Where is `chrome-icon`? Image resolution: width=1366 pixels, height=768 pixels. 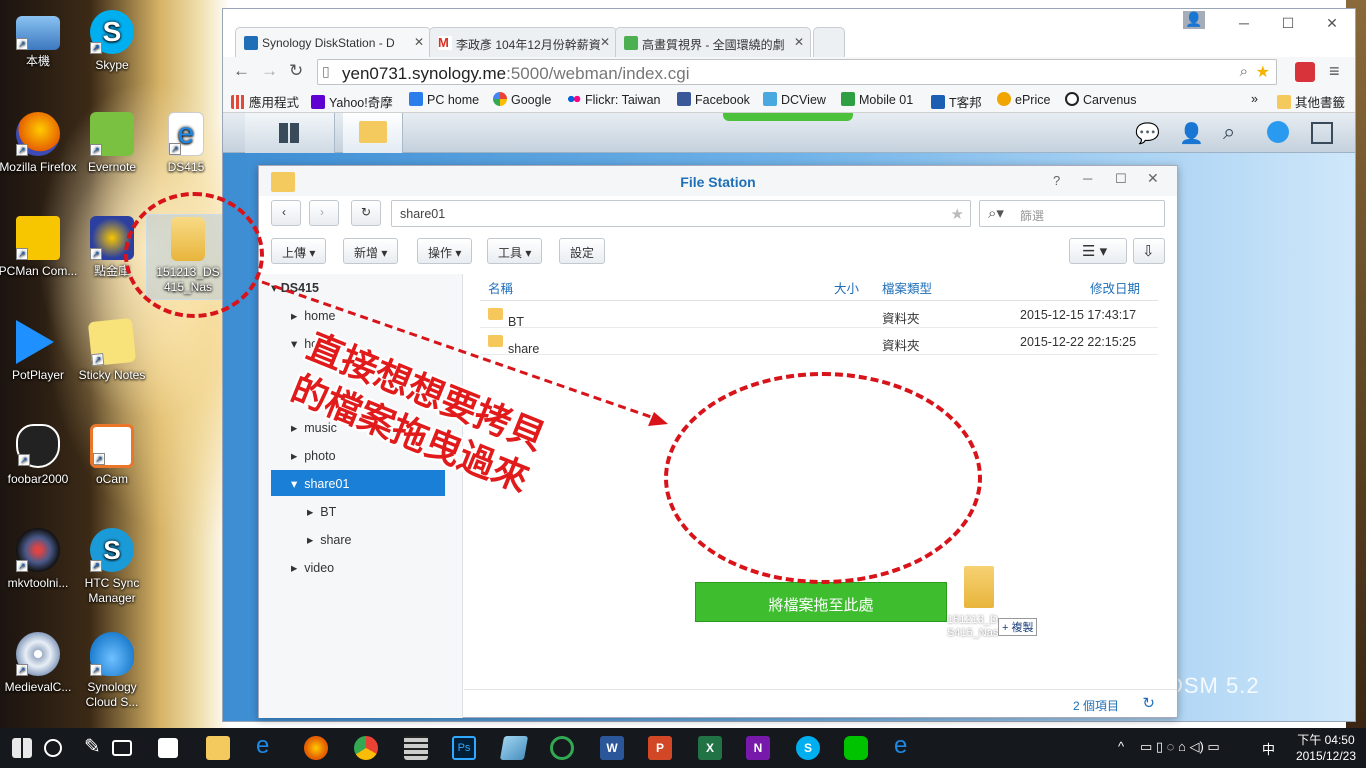 chrome-icon is located at coordinates (366, 748).